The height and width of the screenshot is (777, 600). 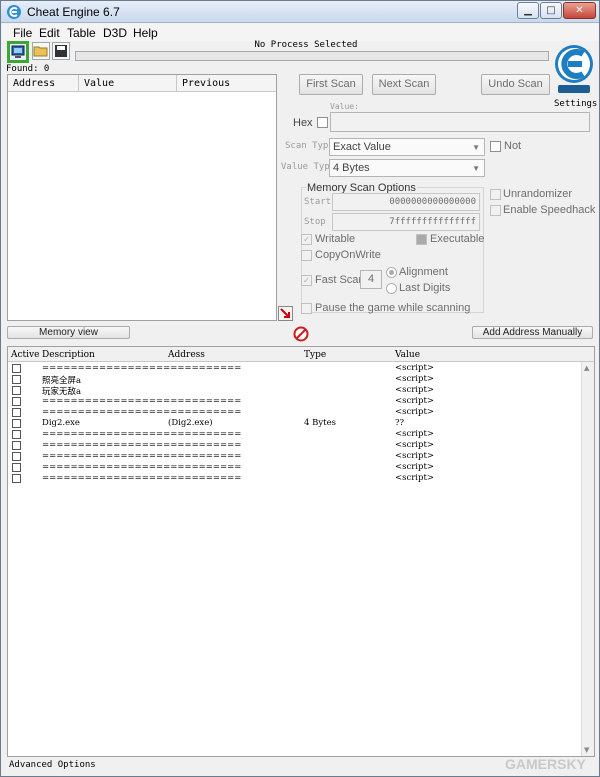 I want to click on address-list-scrollbar: ▲ ▼, so click(x=587, y=559).